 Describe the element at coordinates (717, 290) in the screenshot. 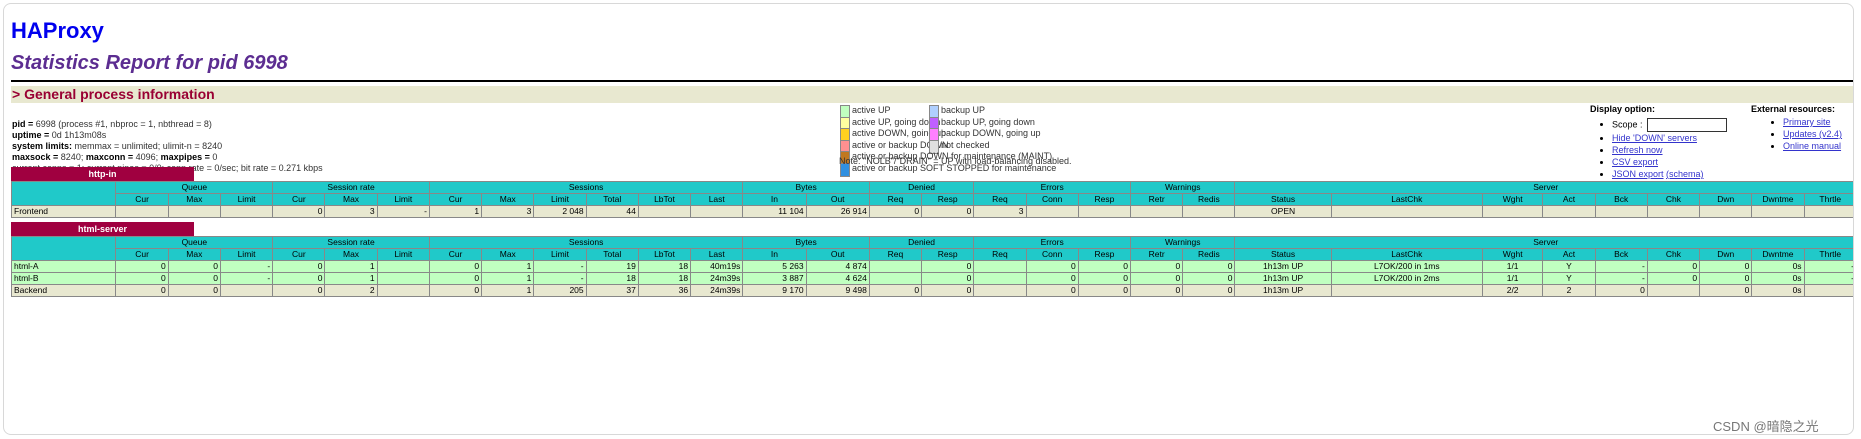

I see `table-cell: 24m39s` at that location.